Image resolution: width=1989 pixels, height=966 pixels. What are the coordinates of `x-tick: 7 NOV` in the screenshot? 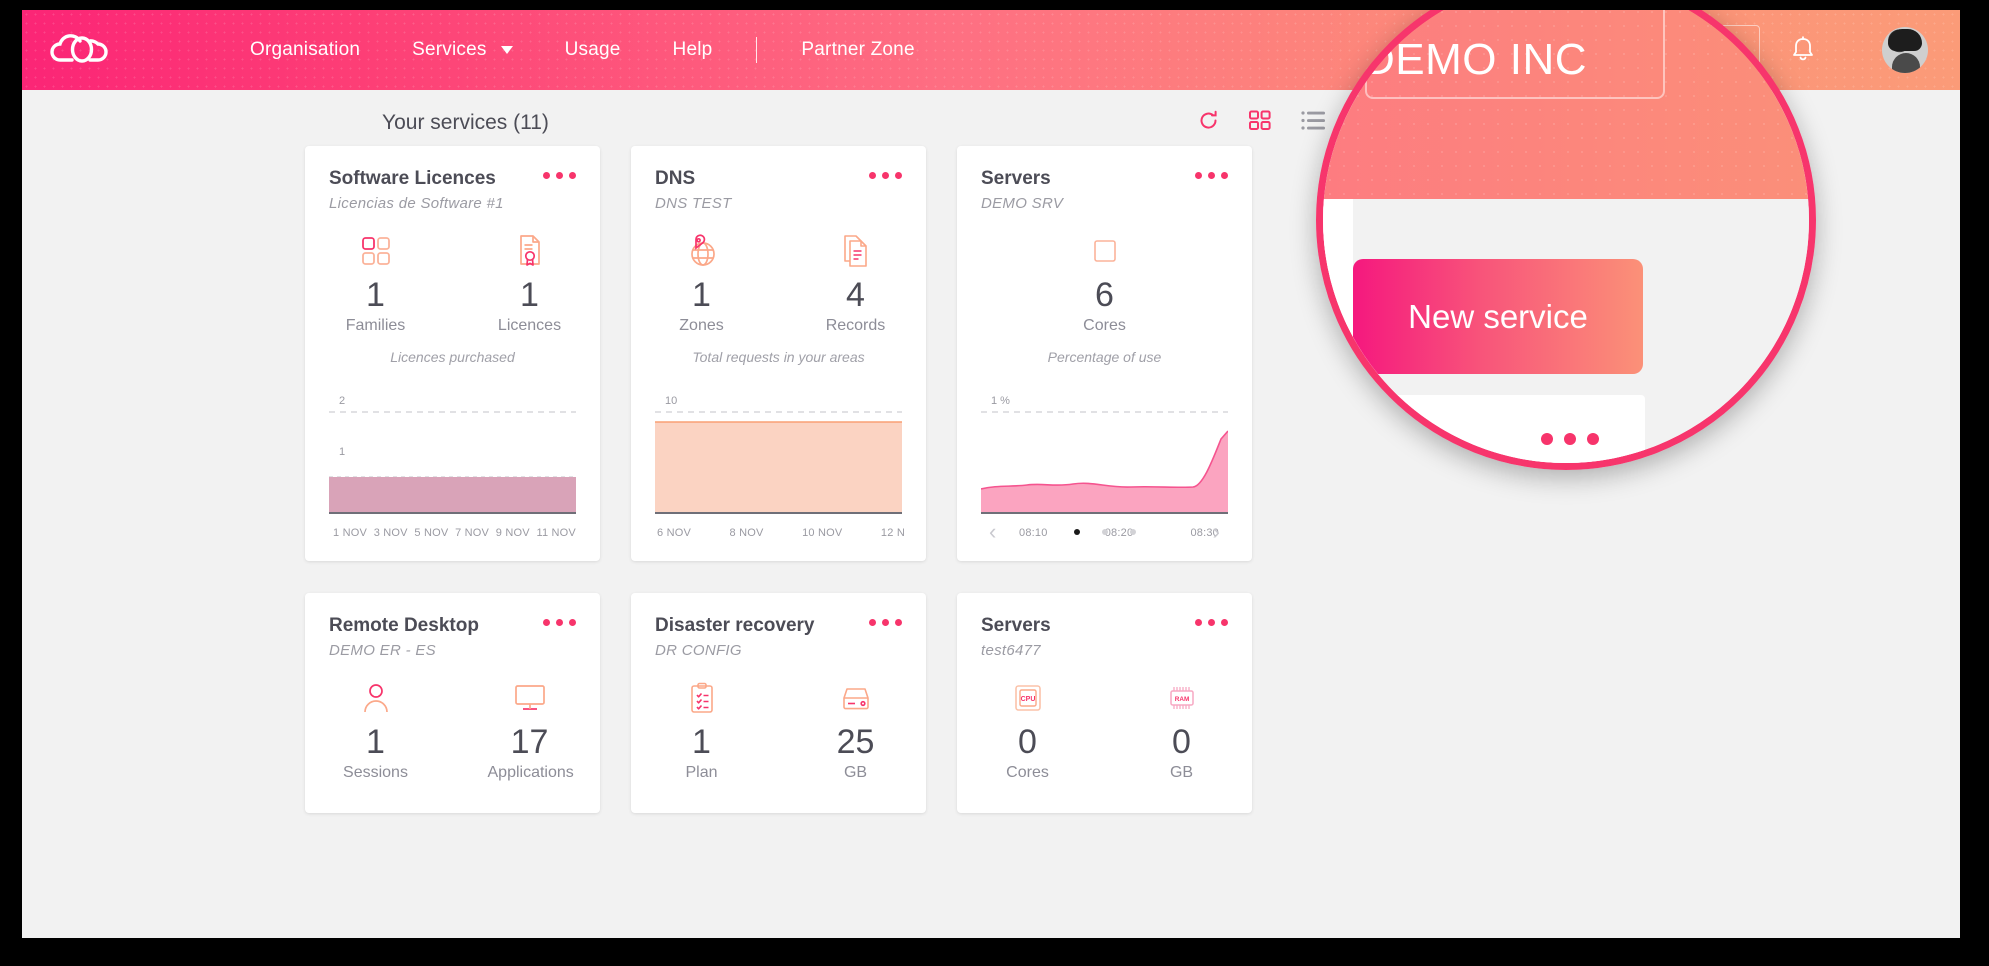 It's located at (472, 533).